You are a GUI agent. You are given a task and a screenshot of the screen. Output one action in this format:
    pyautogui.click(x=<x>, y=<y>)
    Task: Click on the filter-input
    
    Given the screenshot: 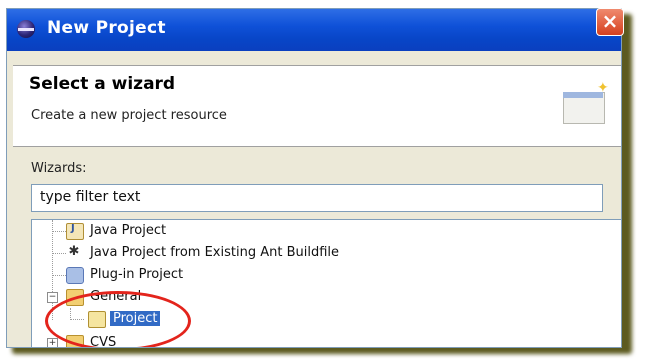 What is the action you would take?
    pyautogui.click(x=316, y=197)
    